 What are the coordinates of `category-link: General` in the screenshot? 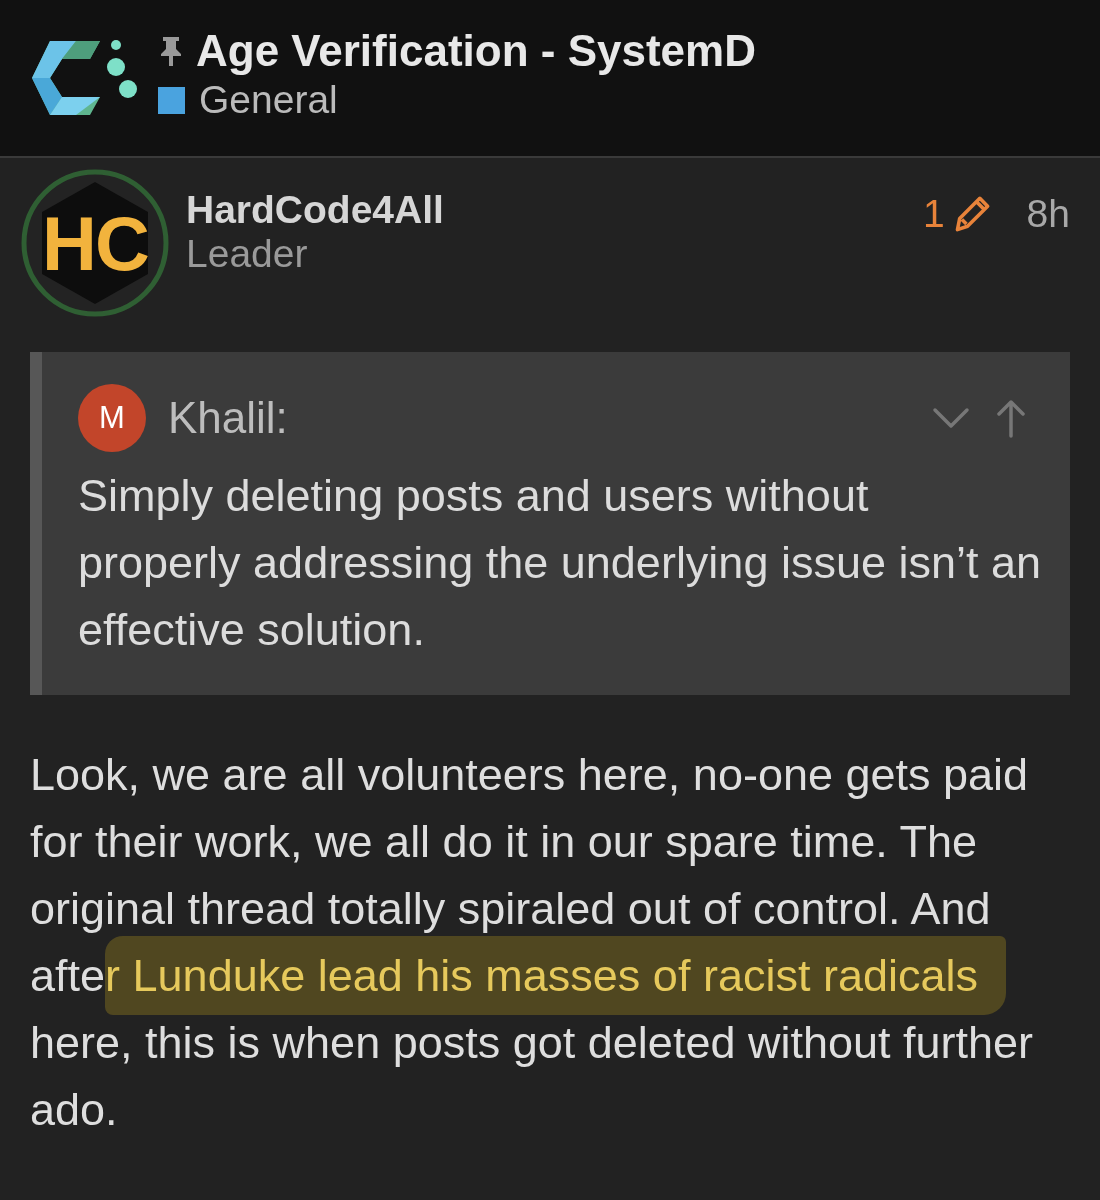 It's located at (268, 100).